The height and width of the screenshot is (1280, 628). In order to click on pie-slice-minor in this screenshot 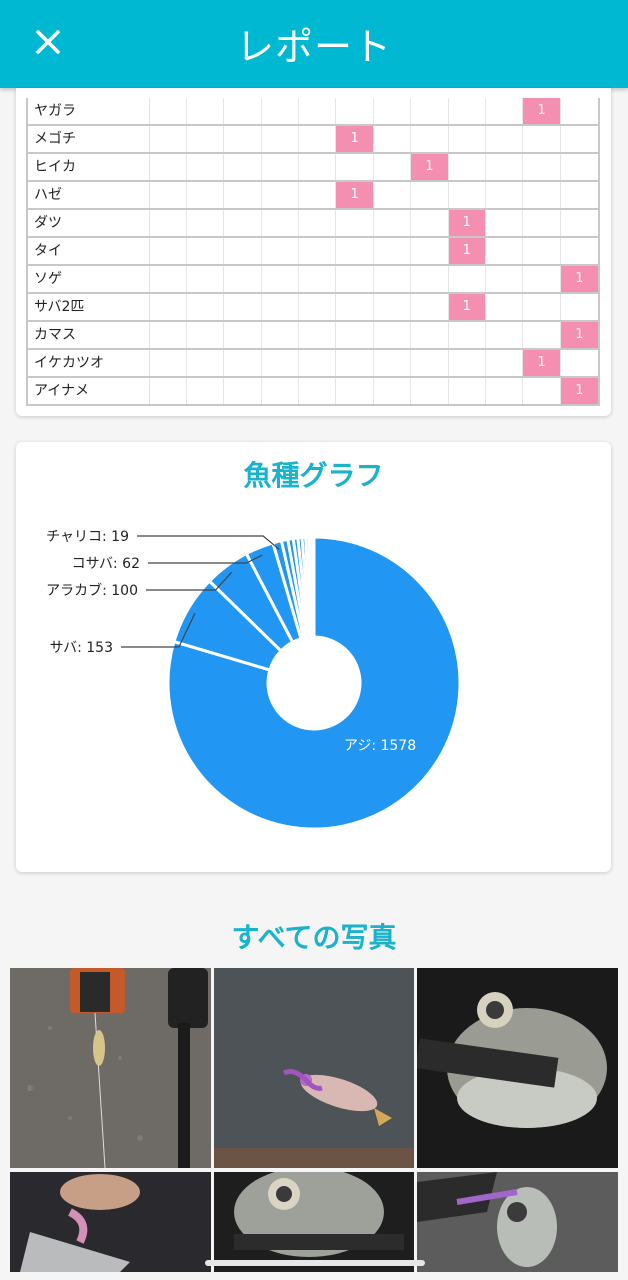, I will do `click(313, 587)`.